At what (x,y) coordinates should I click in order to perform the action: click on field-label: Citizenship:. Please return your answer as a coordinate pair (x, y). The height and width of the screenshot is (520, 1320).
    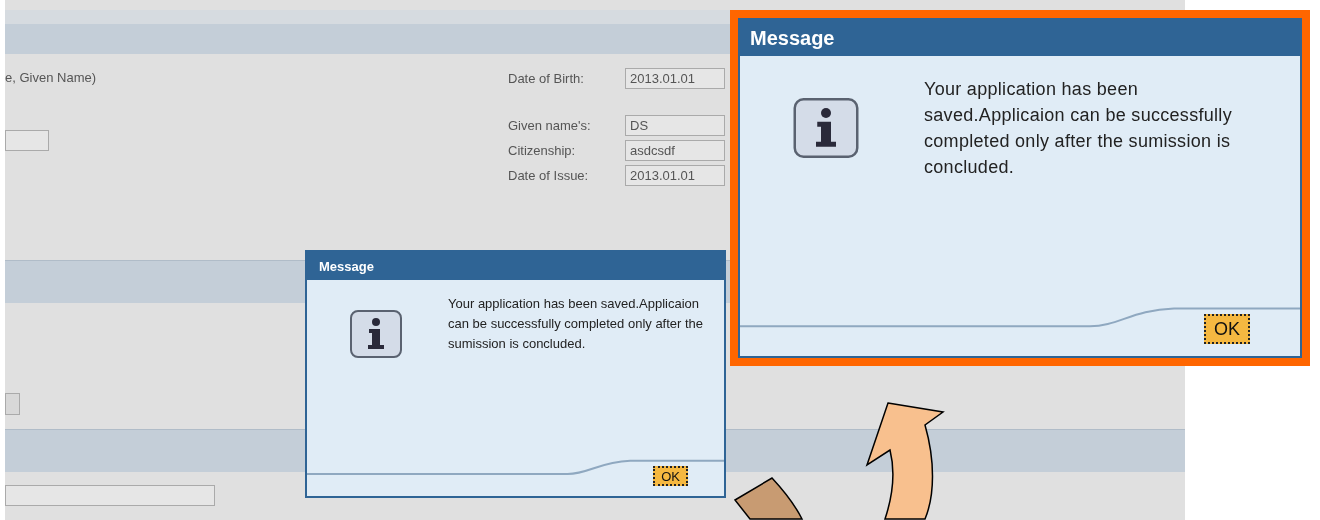
    Looking at the image, I should click on (542, 150).